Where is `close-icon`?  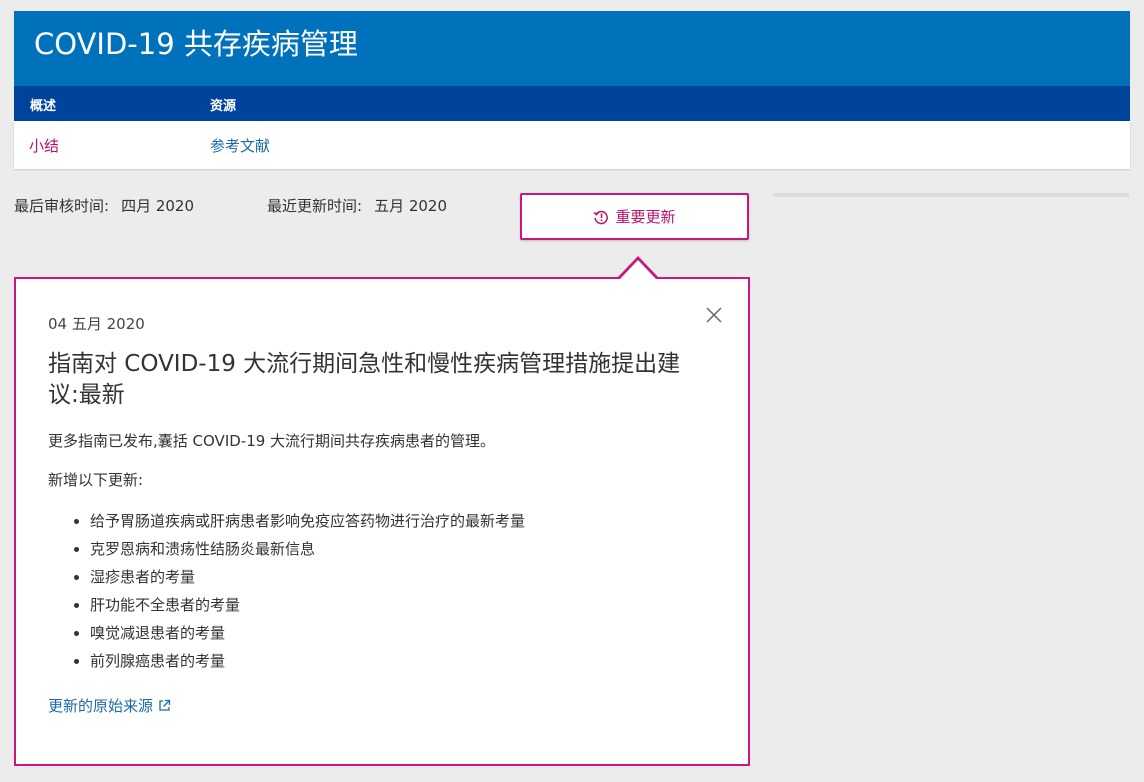
close-icon is located at coordinates (714, 315).